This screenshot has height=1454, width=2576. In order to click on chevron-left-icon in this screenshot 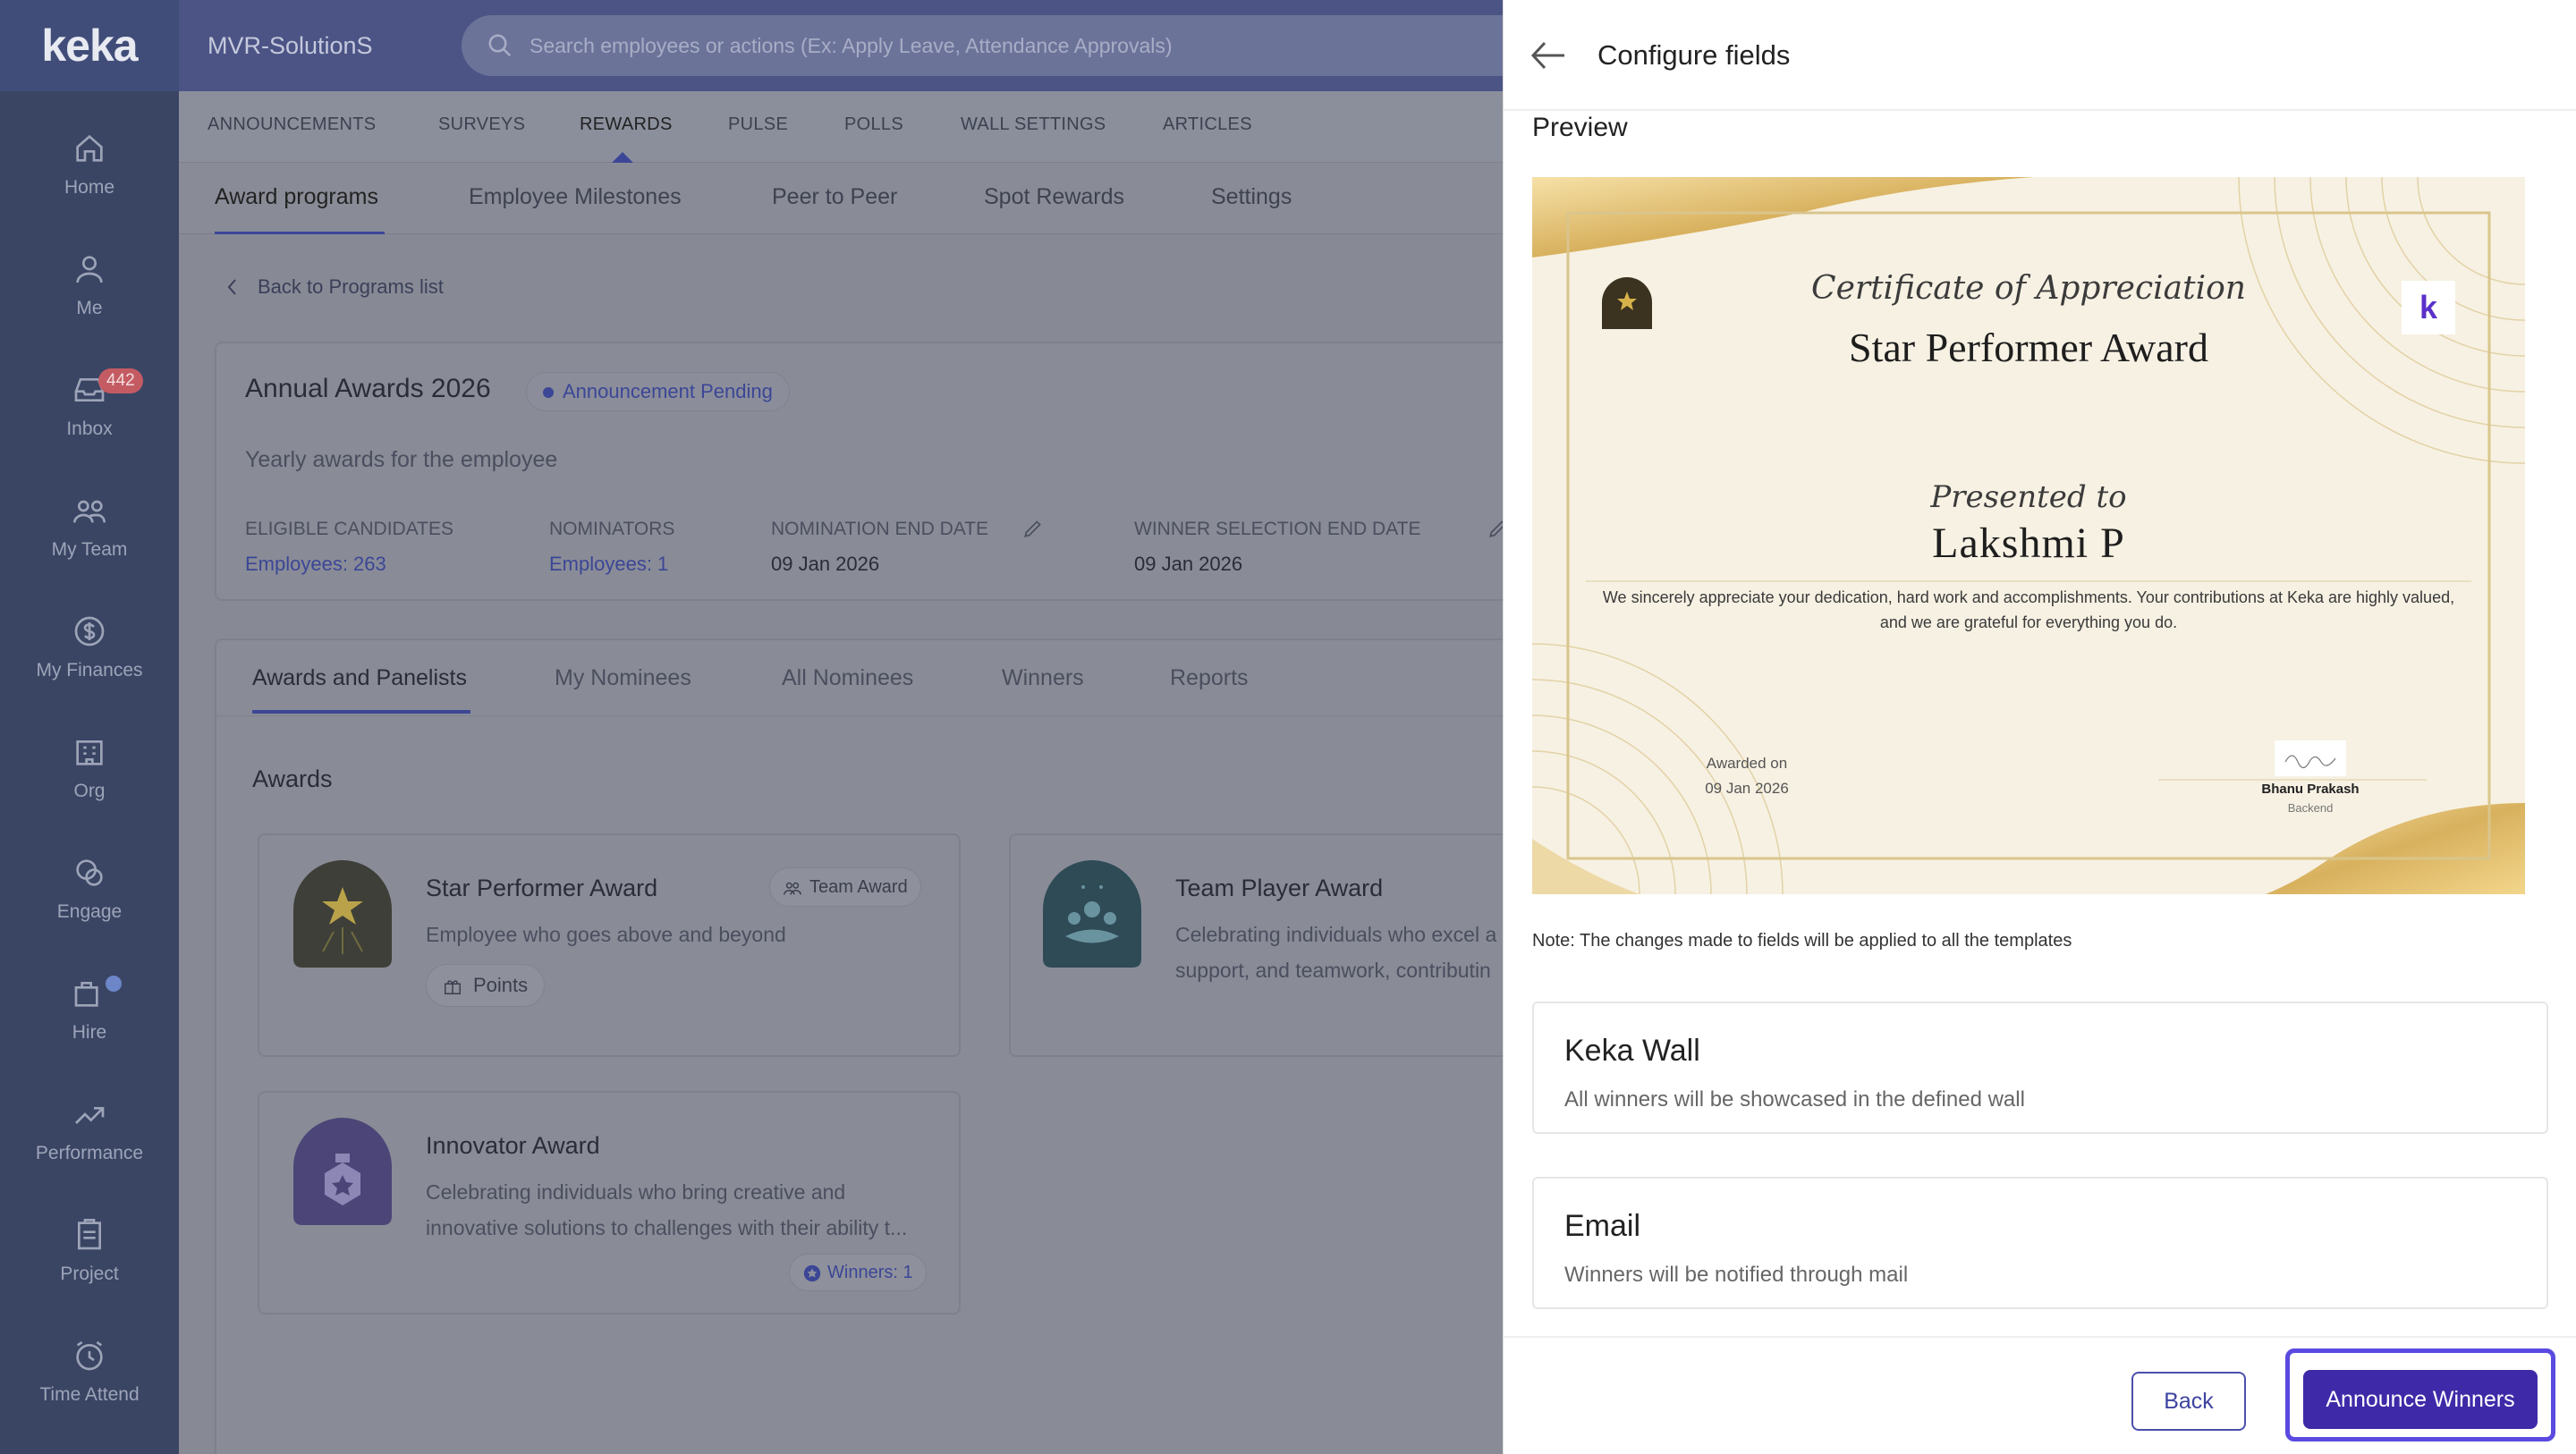, I will do `click(231, 287)`.